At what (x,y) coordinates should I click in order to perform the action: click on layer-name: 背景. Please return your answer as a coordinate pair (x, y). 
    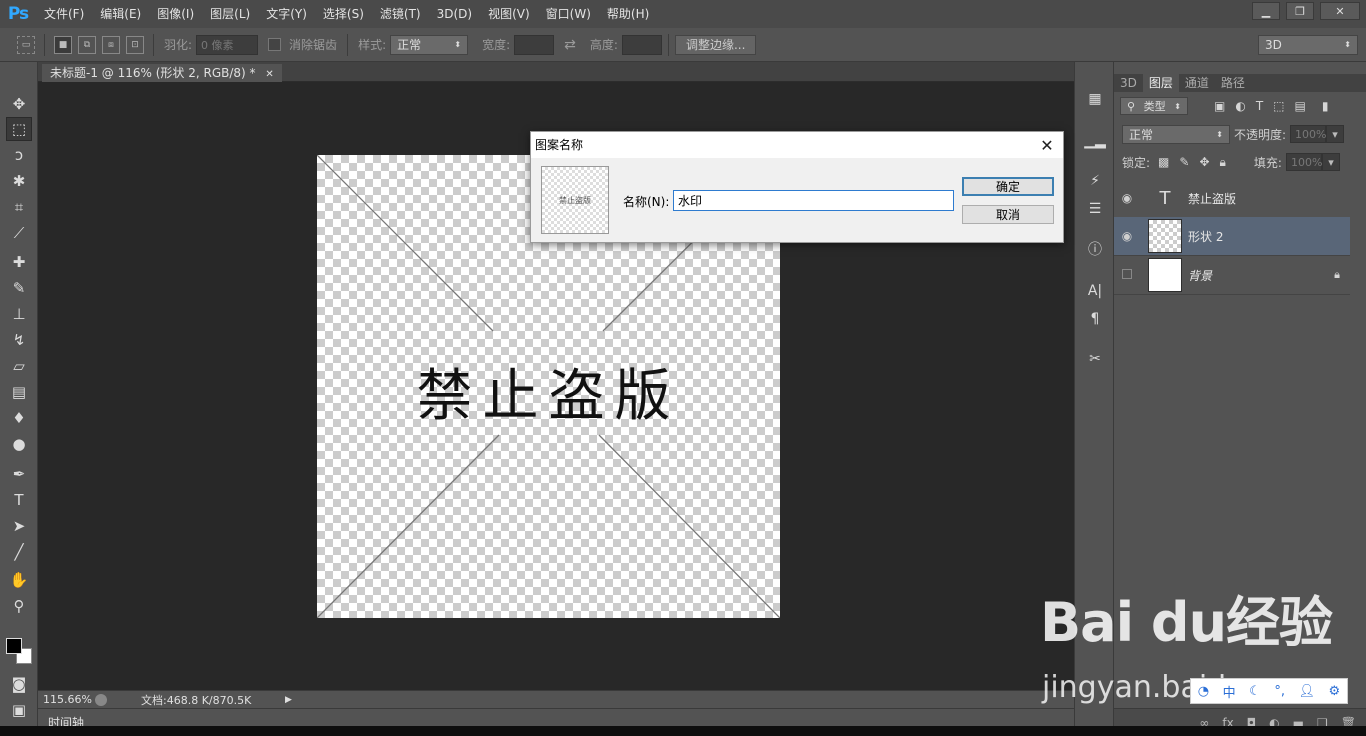
    Looking at the image, I should click on (1200, 275).